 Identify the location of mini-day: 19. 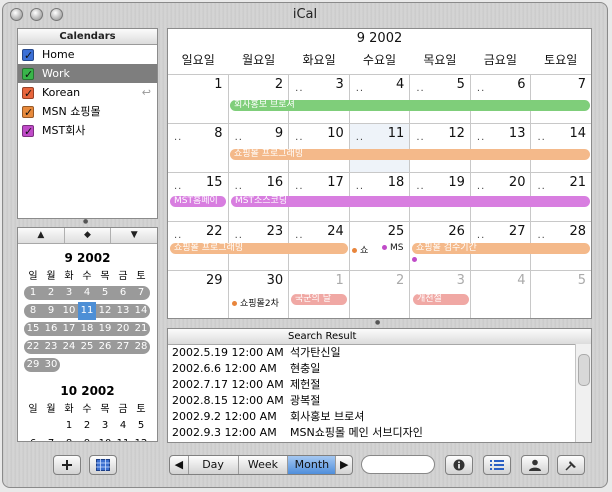
(105, 329).